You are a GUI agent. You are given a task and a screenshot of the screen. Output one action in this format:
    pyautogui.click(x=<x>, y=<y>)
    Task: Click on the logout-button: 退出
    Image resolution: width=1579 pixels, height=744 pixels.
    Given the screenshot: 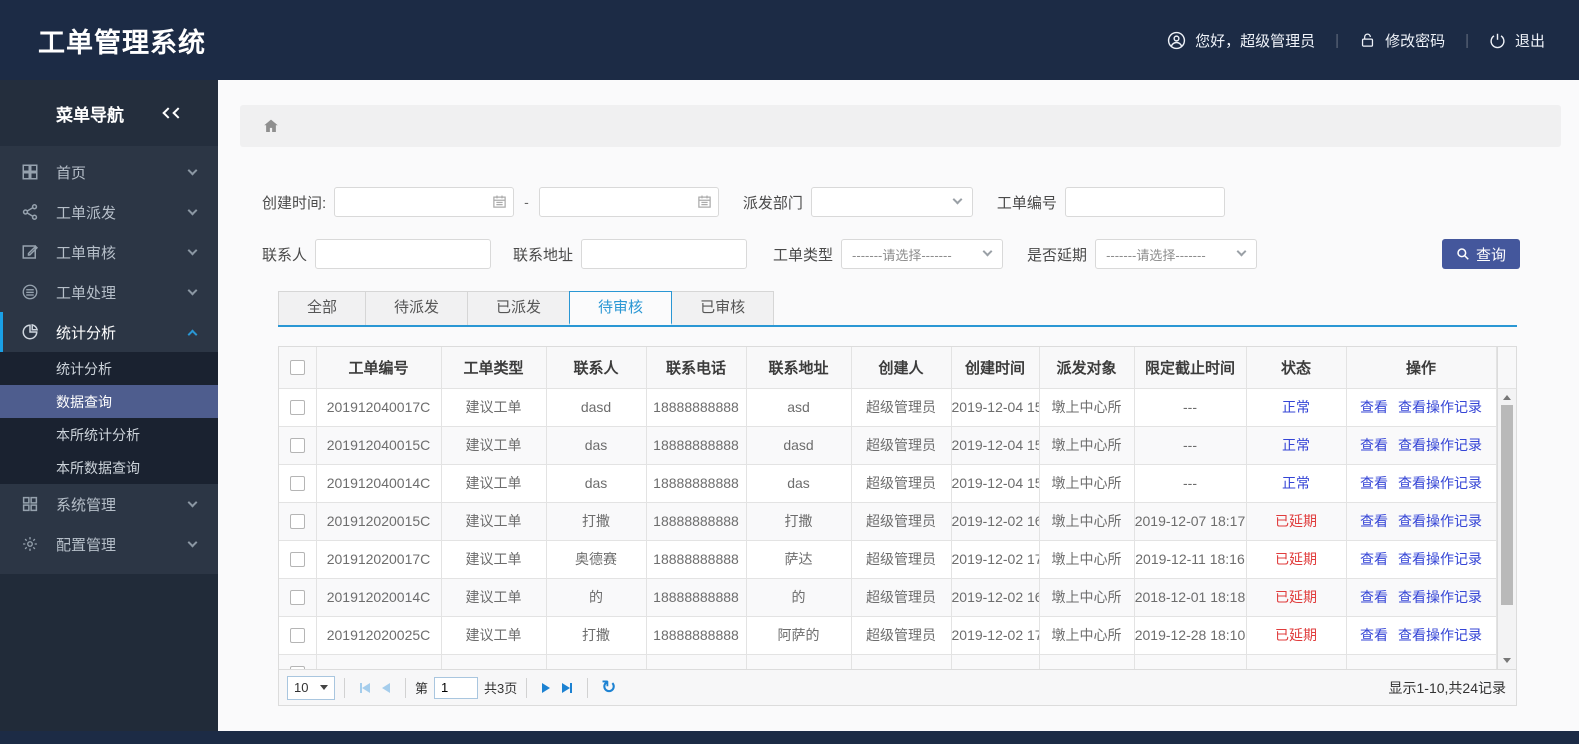 What is the action you would take?
    pyautogui.click(x=1517, y=40)
    